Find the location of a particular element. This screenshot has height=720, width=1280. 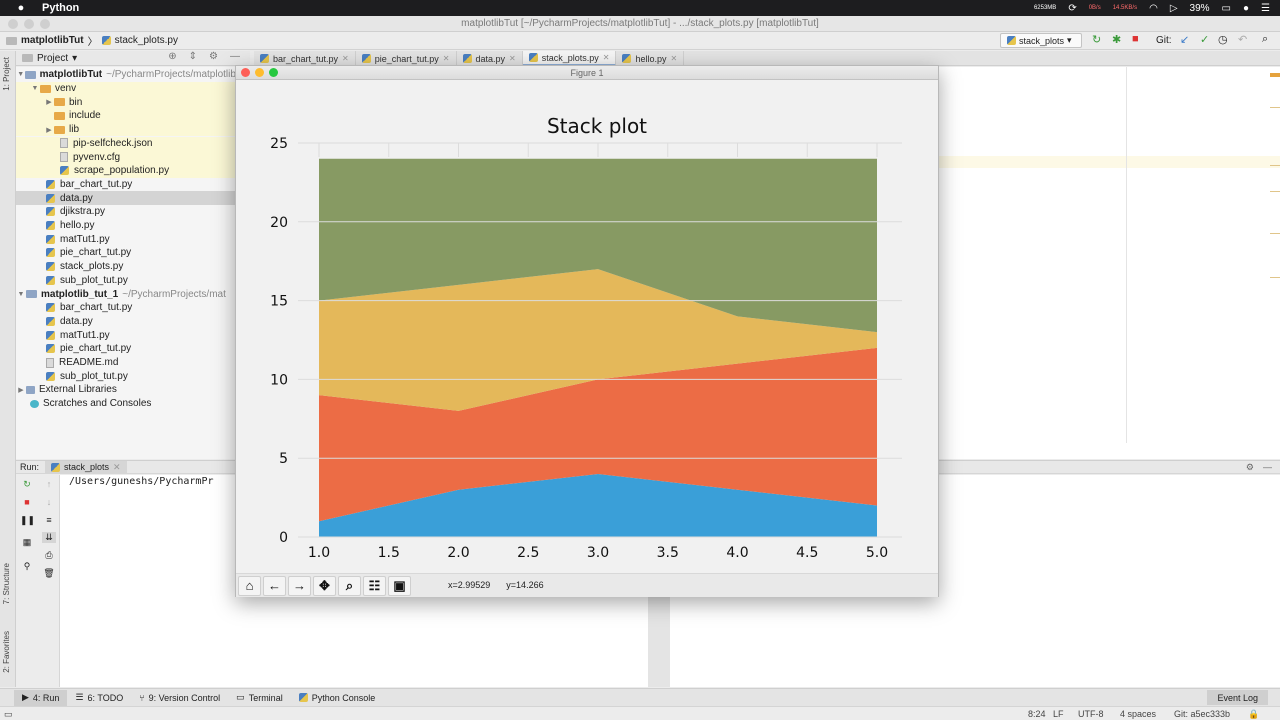

subplots-config-icon: ☷ is located at coordinates (374, 585).